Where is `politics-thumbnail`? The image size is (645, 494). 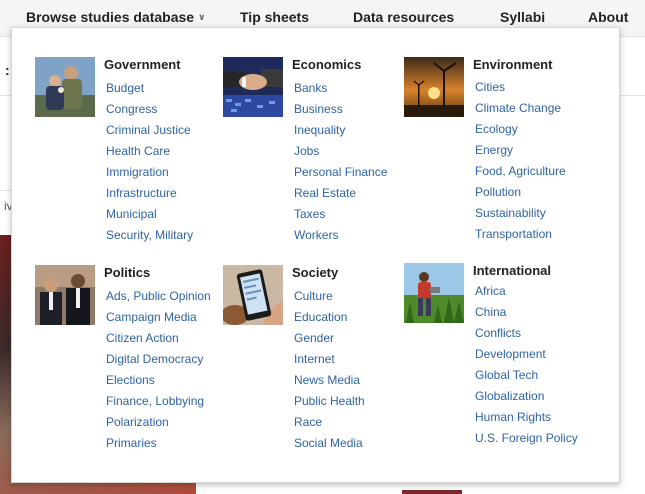 politics-thumbnail is located at coordinates (65, 295).